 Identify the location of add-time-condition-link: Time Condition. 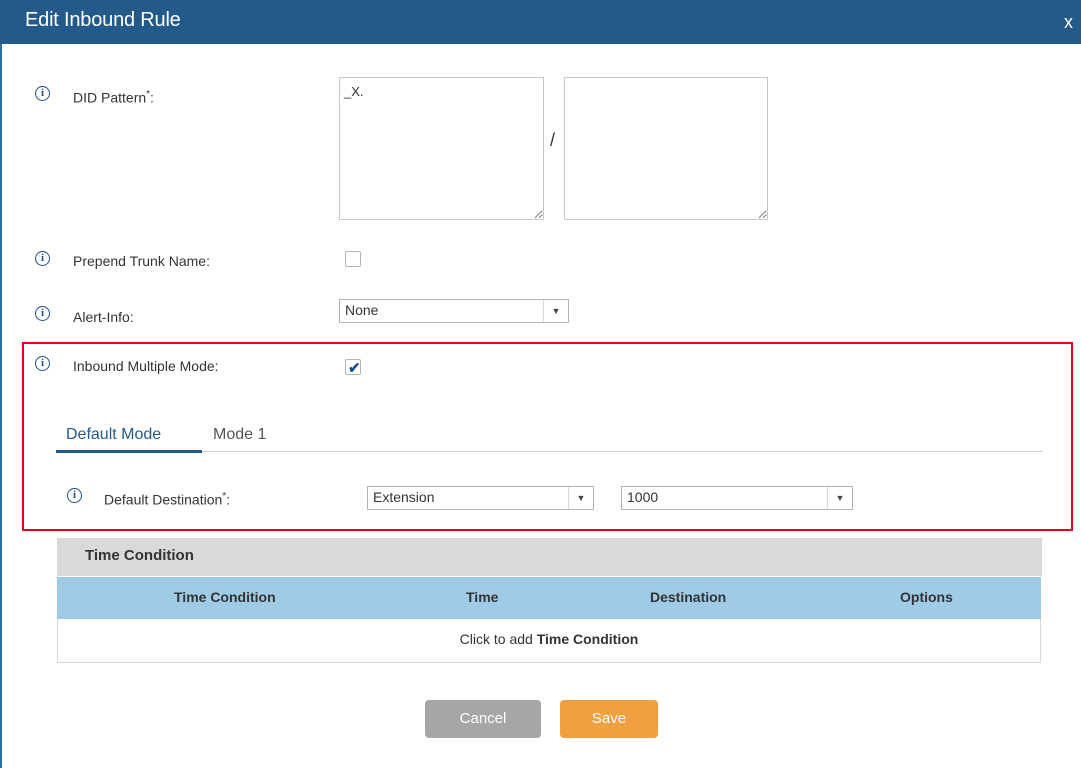
(588, 639).